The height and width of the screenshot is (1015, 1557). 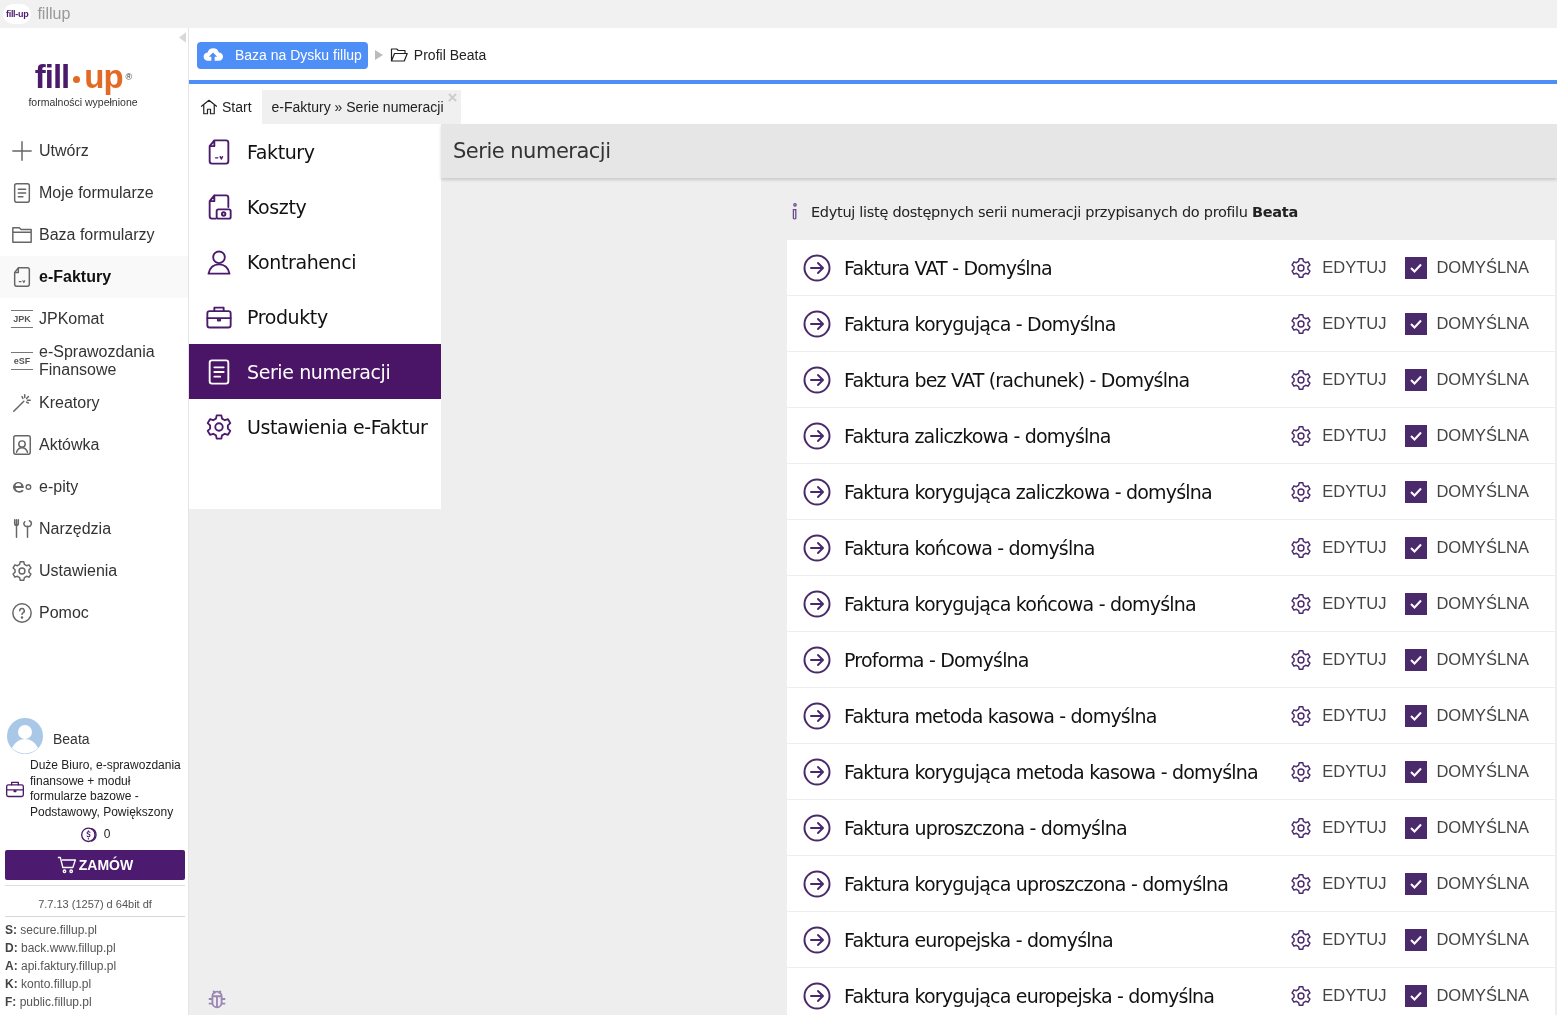 What do you see at coordinates (980, 323) in the screenshot?
I see `series-name: Faktura korygująca - Domyślna` at bounding box center [980, 323].